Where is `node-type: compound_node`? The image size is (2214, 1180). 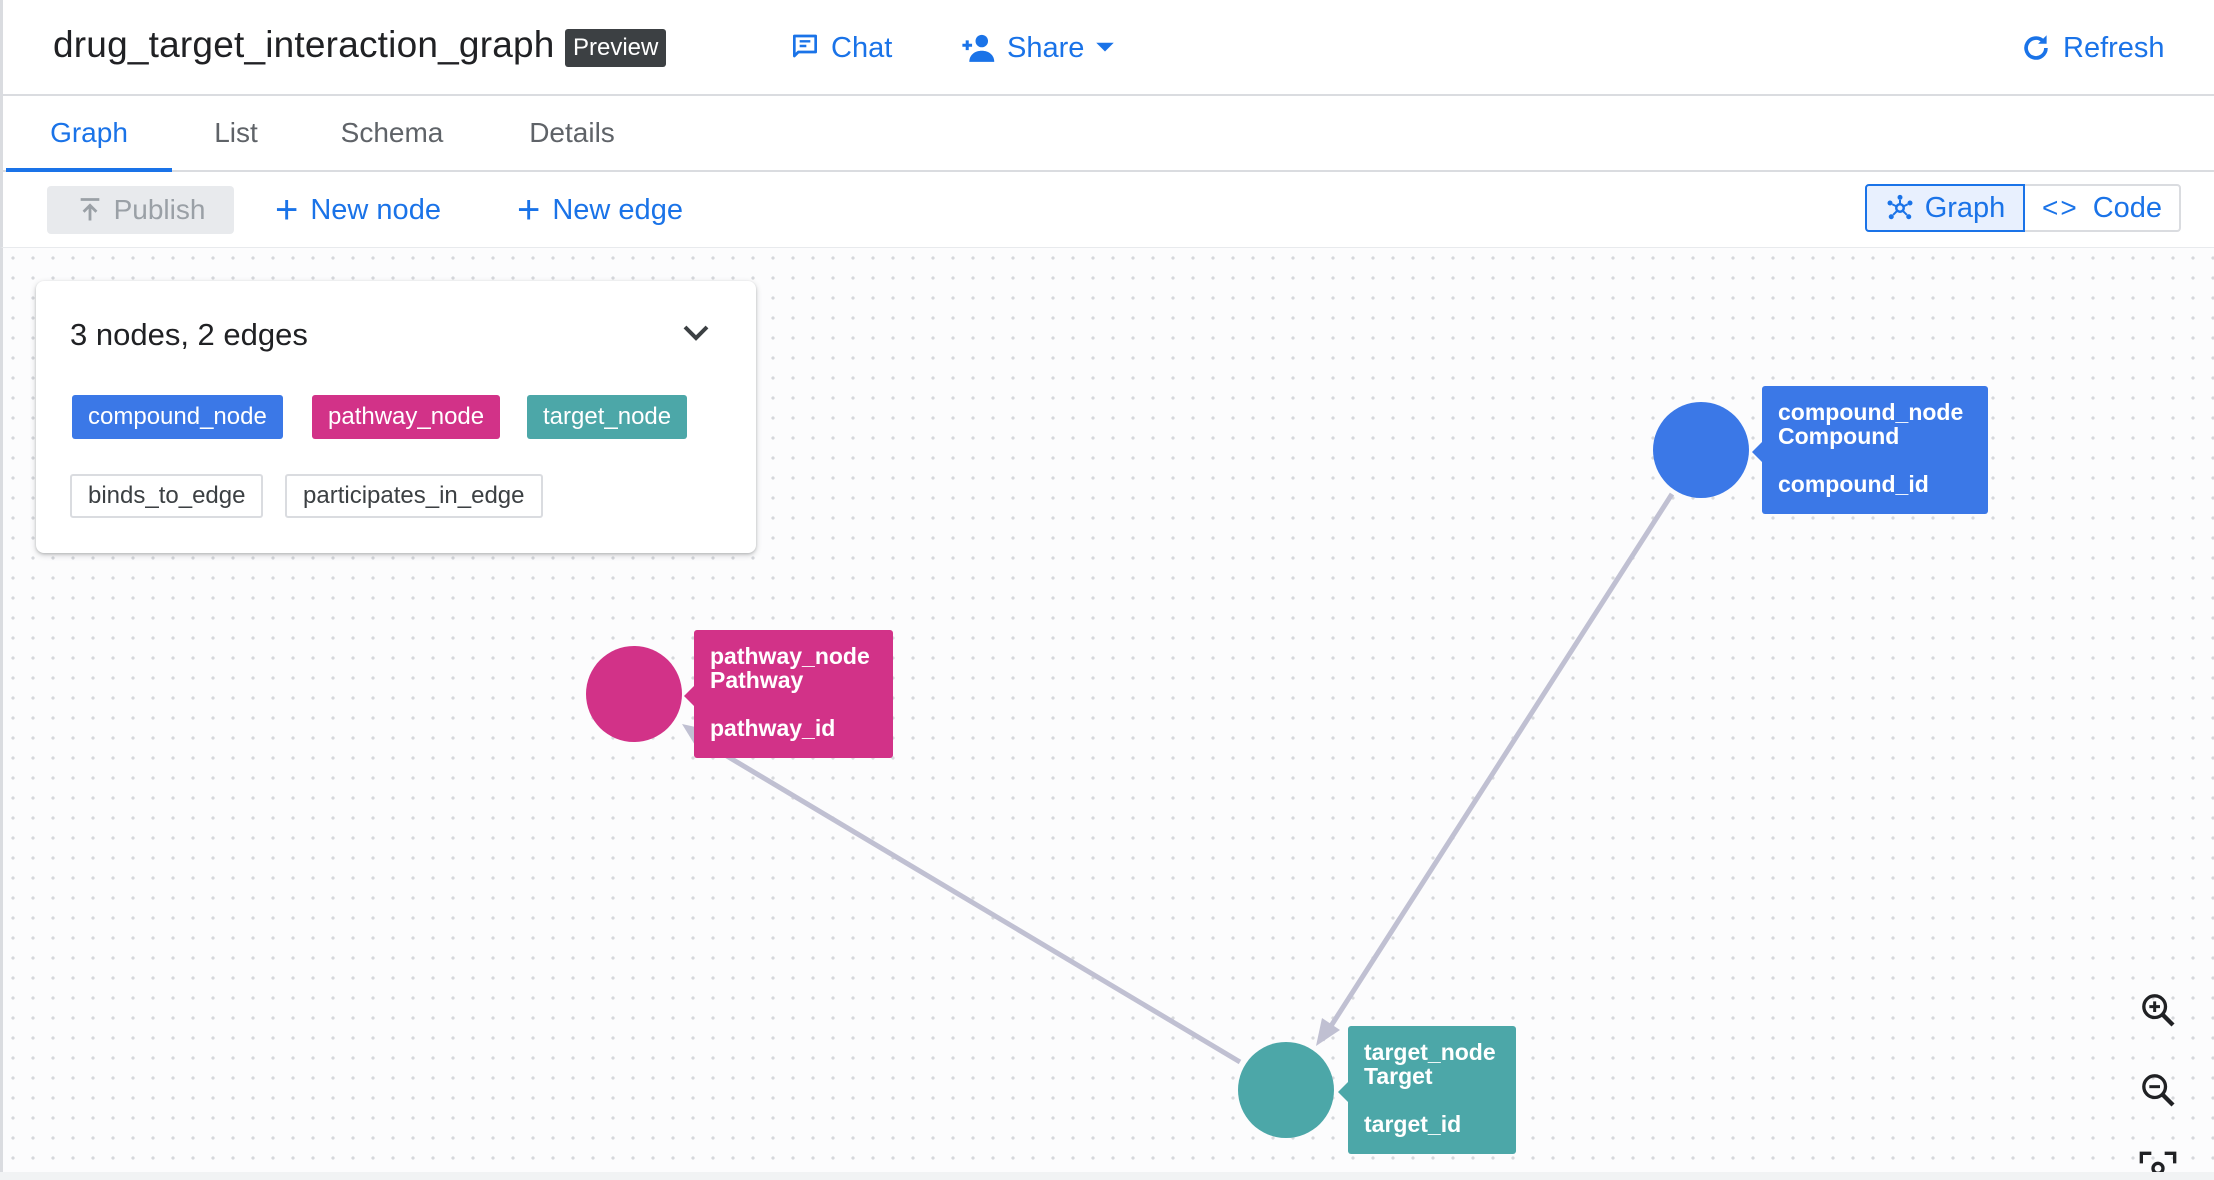
node-type: compound_node is located at coordinates (1871, 412).